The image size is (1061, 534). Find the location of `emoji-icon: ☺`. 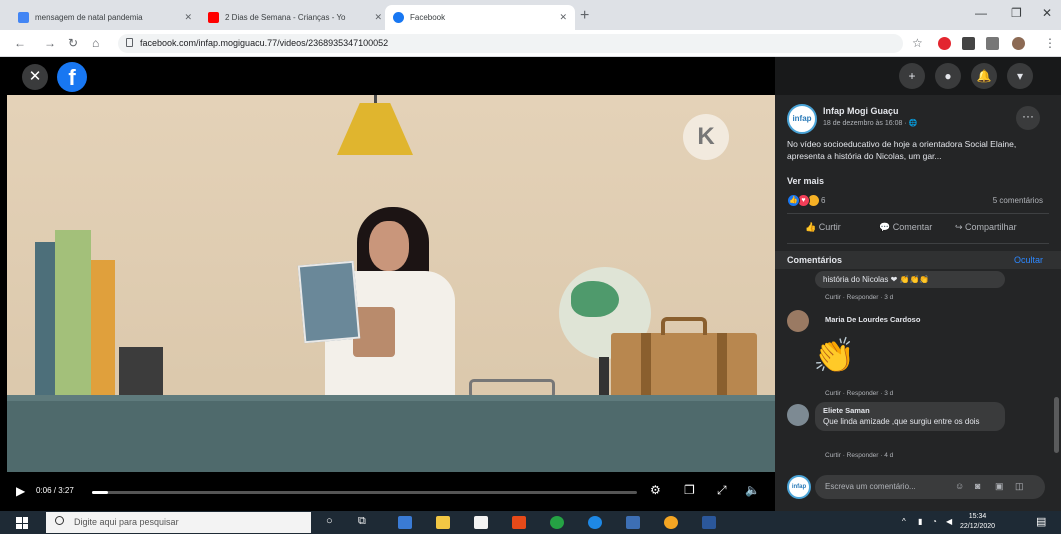

emoji-icon: ☺ is located at coordinates (959, 486).